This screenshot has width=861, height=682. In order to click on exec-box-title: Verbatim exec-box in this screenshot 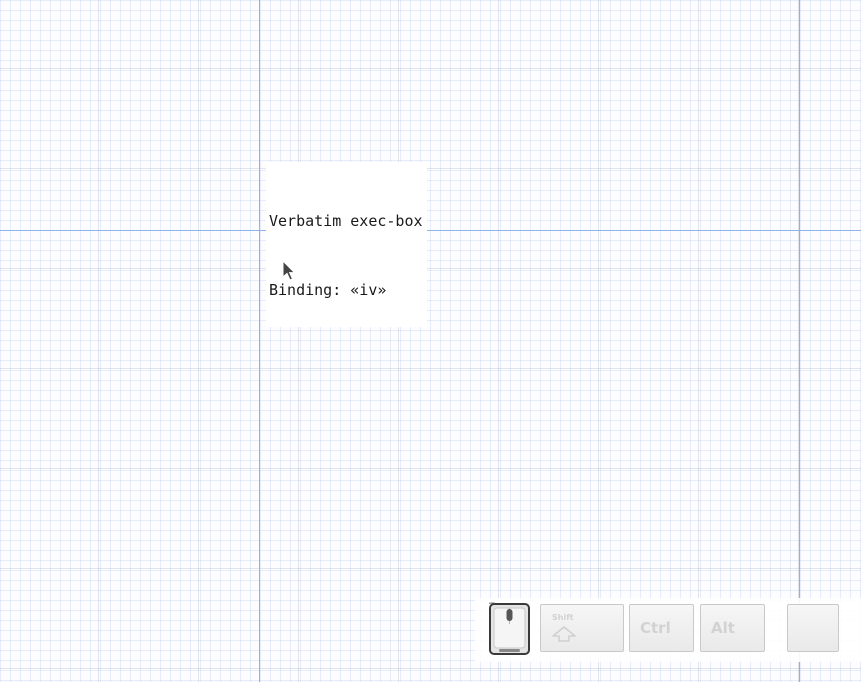, I will do `click(346, 221)`.